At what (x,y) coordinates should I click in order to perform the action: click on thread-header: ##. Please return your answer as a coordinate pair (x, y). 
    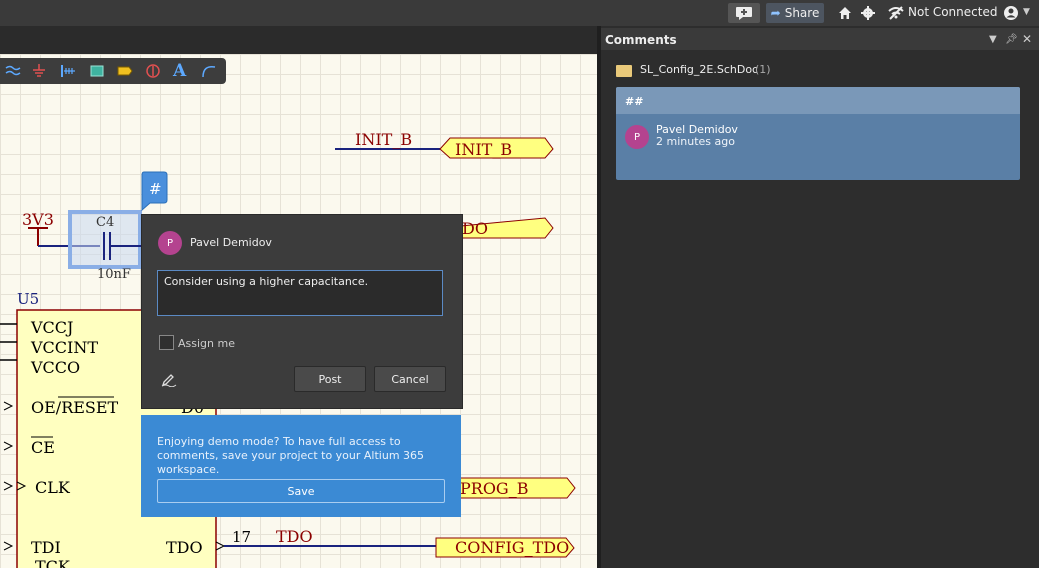
    Looking at the image, I should click on (818, 100).